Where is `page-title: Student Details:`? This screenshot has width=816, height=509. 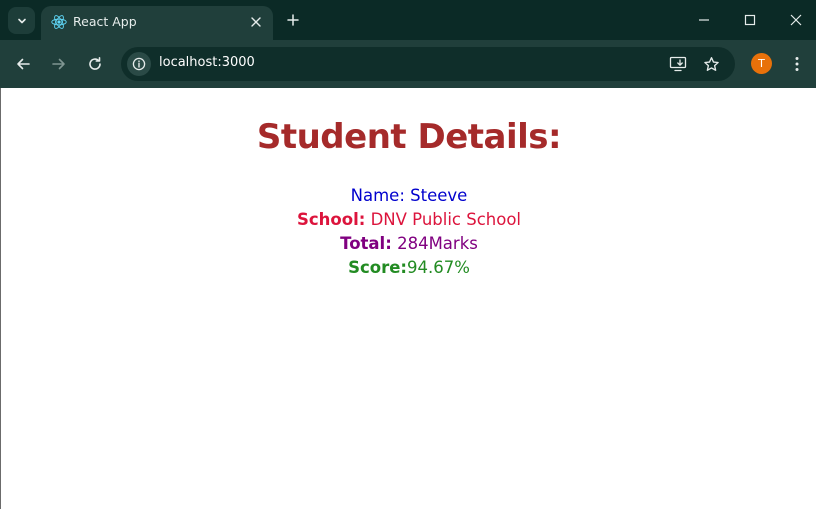 page-title: Student Details: is located at coordinates (409, 137).